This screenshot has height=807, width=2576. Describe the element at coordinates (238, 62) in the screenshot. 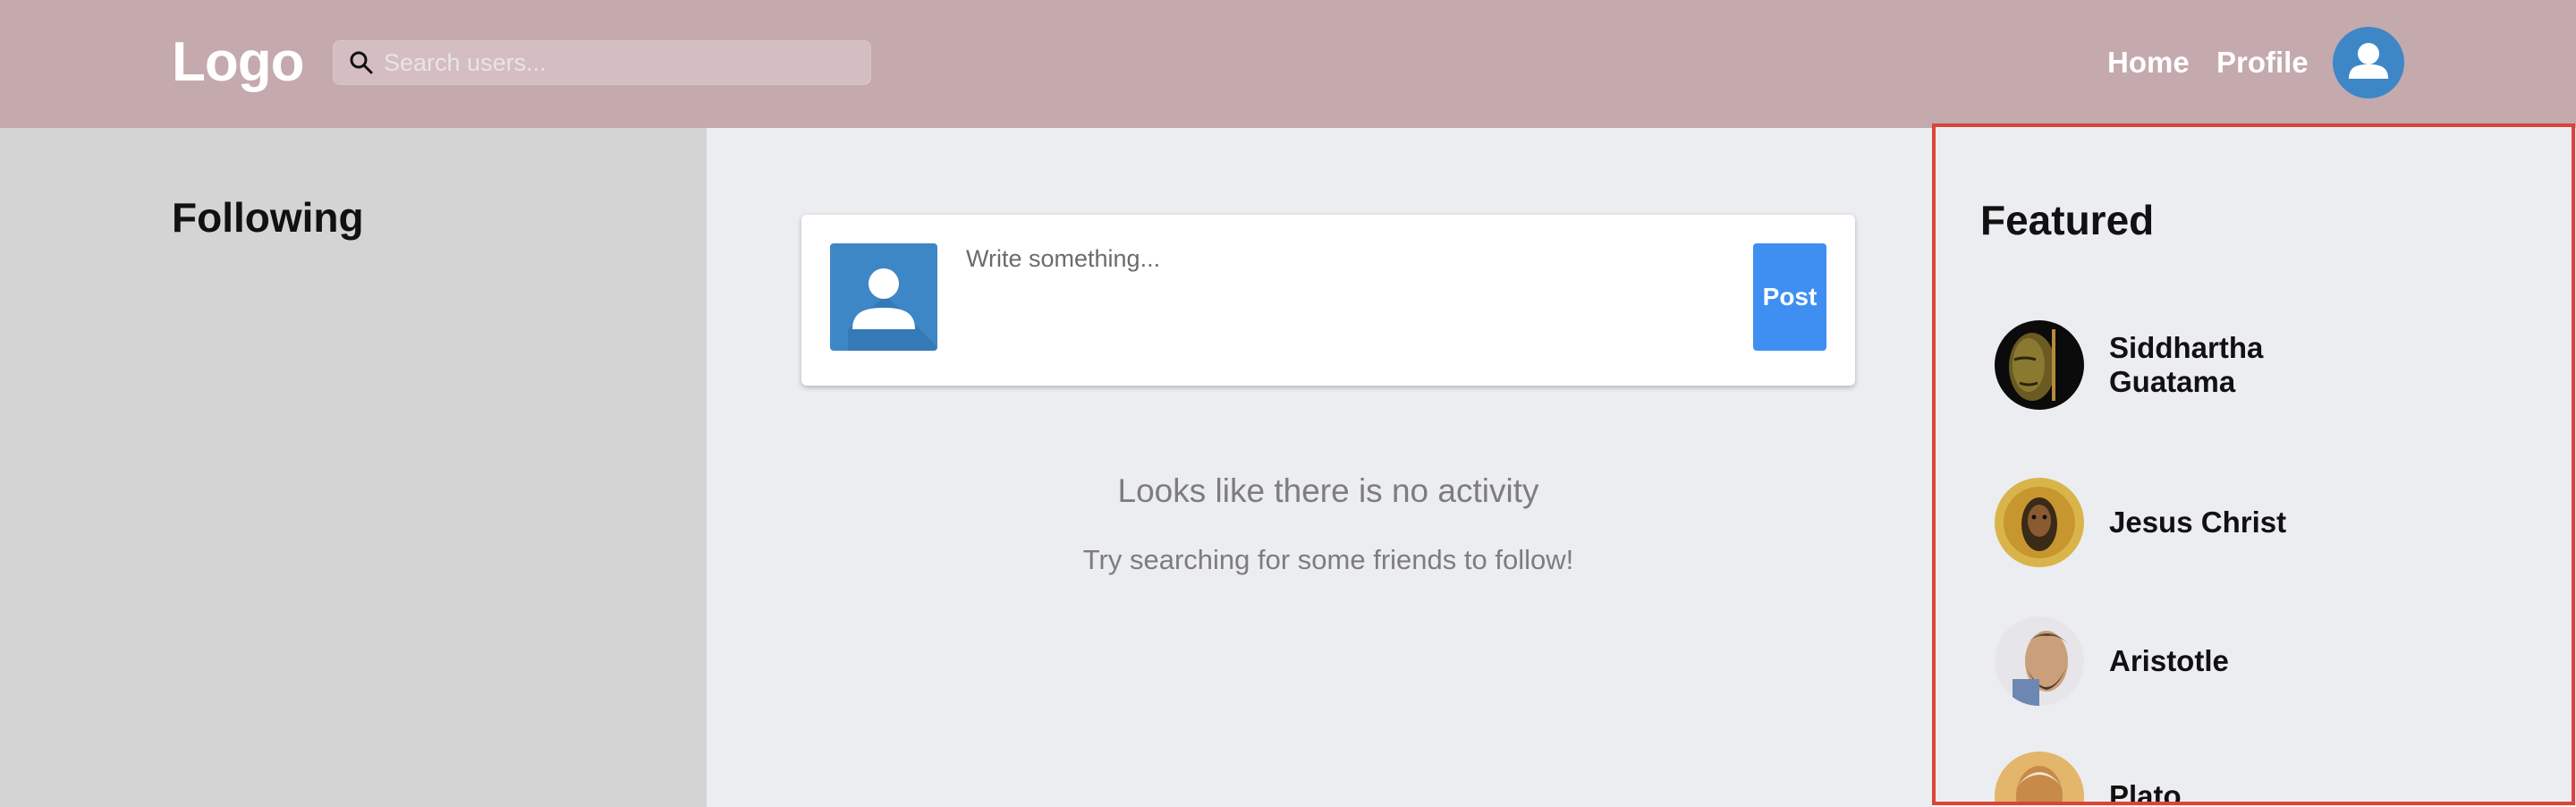

I see `logo: Logo` at that location.